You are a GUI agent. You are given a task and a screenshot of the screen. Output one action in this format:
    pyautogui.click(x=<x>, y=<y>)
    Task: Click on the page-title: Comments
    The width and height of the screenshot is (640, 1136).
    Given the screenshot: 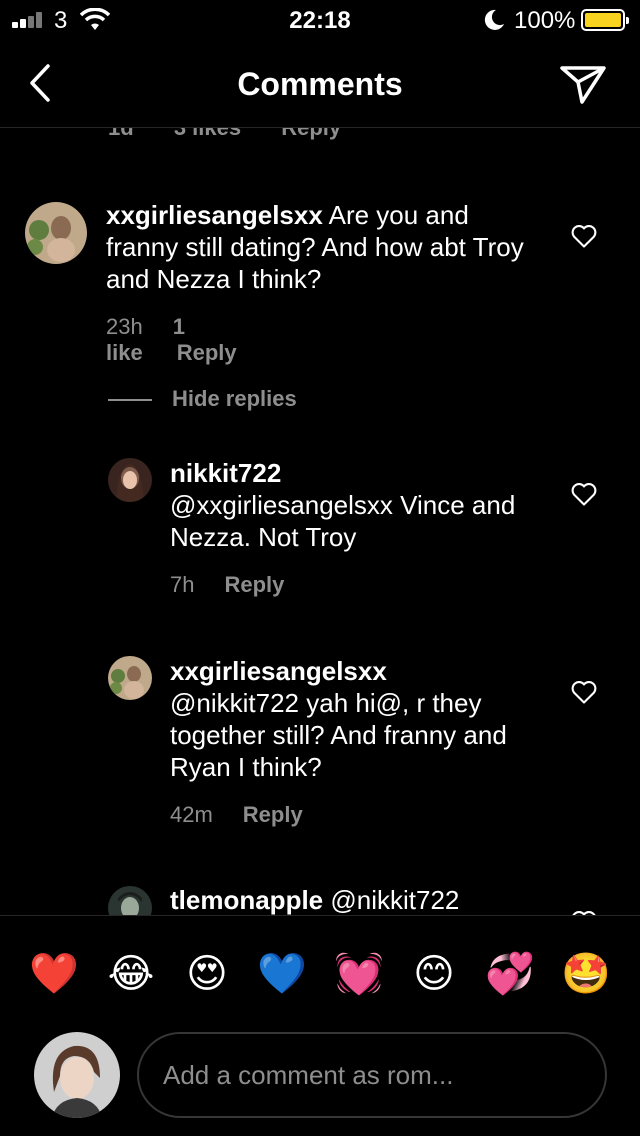 What is the action you would take?
    pyautogui.click(x=320, y=84)
    